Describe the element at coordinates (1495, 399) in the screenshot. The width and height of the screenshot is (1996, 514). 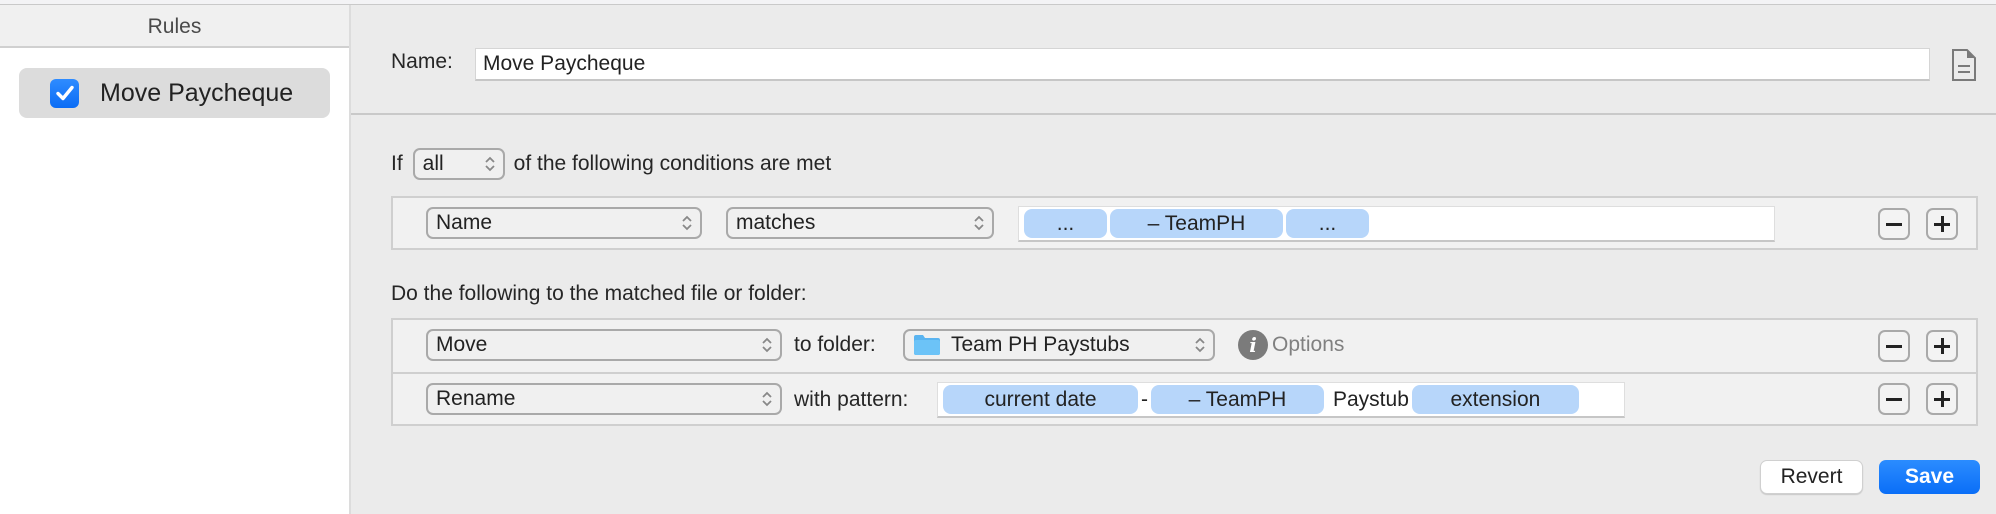
I see `token: extension` at that location.